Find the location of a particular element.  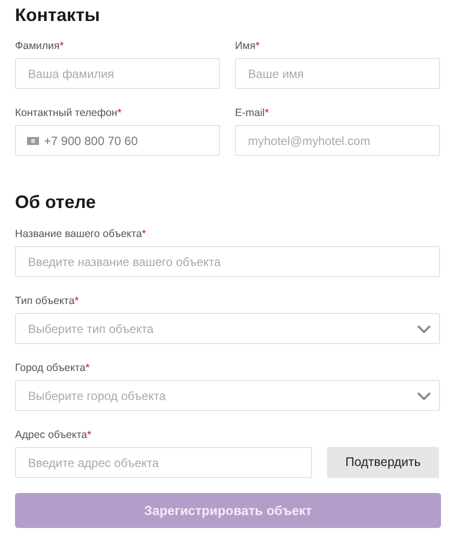

field-label: Имя* is located at coordinates (248, 46).